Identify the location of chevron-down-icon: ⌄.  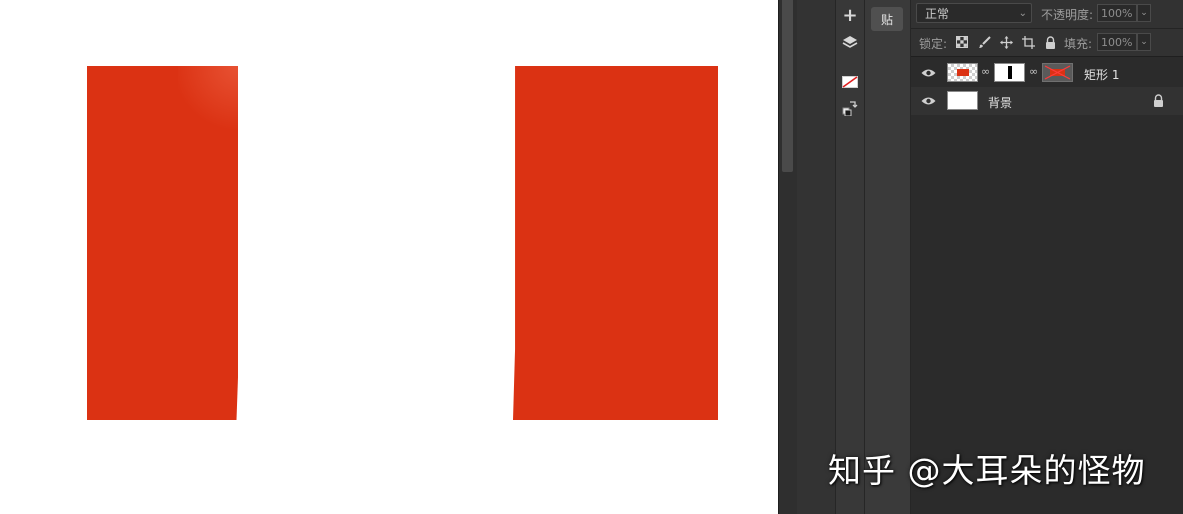
(1022, 13).